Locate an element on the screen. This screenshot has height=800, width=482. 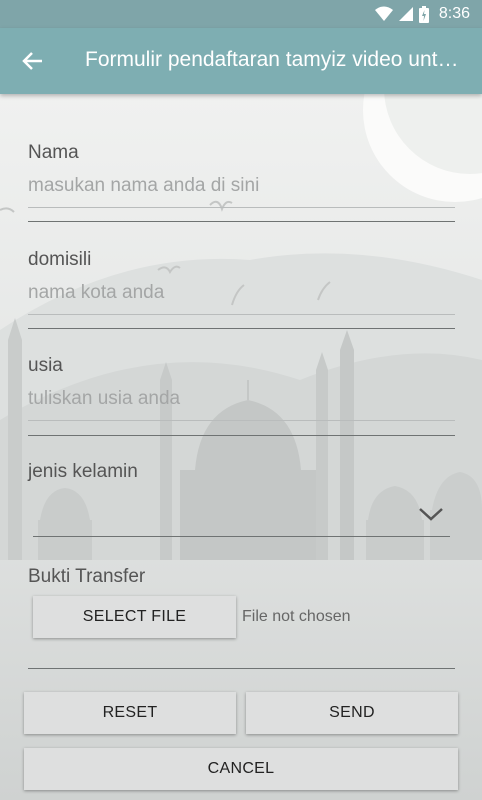
back-button is located at coordinates (32, 61).